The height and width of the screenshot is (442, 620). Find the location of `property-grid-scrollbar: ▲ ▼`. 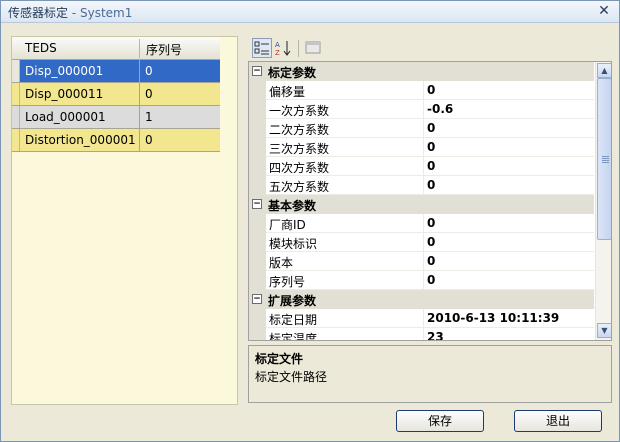

property-grid-scrollbar: ▲ ▼ is located at coordinates (603, 201).